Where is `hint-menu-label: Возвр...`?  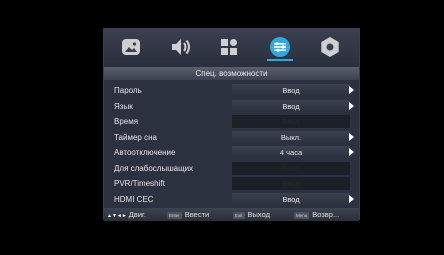 hint-menu-label: Возвр... is located at coordinates (326, 214).